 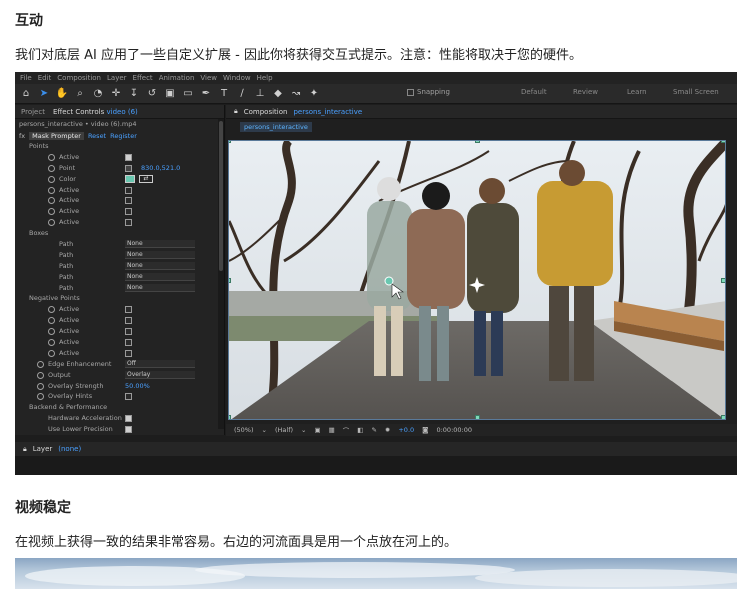 I want to click on menu-help: Help, so click(x=265, y=78).